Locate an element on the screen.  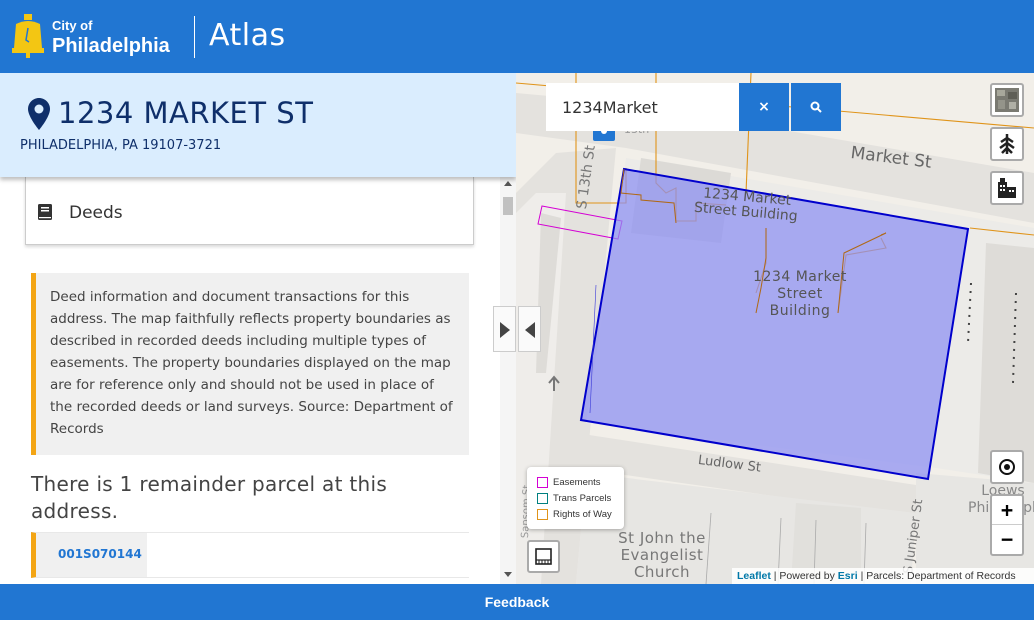
legend-label: Trans Parcels is located at coordinates (582, 499).